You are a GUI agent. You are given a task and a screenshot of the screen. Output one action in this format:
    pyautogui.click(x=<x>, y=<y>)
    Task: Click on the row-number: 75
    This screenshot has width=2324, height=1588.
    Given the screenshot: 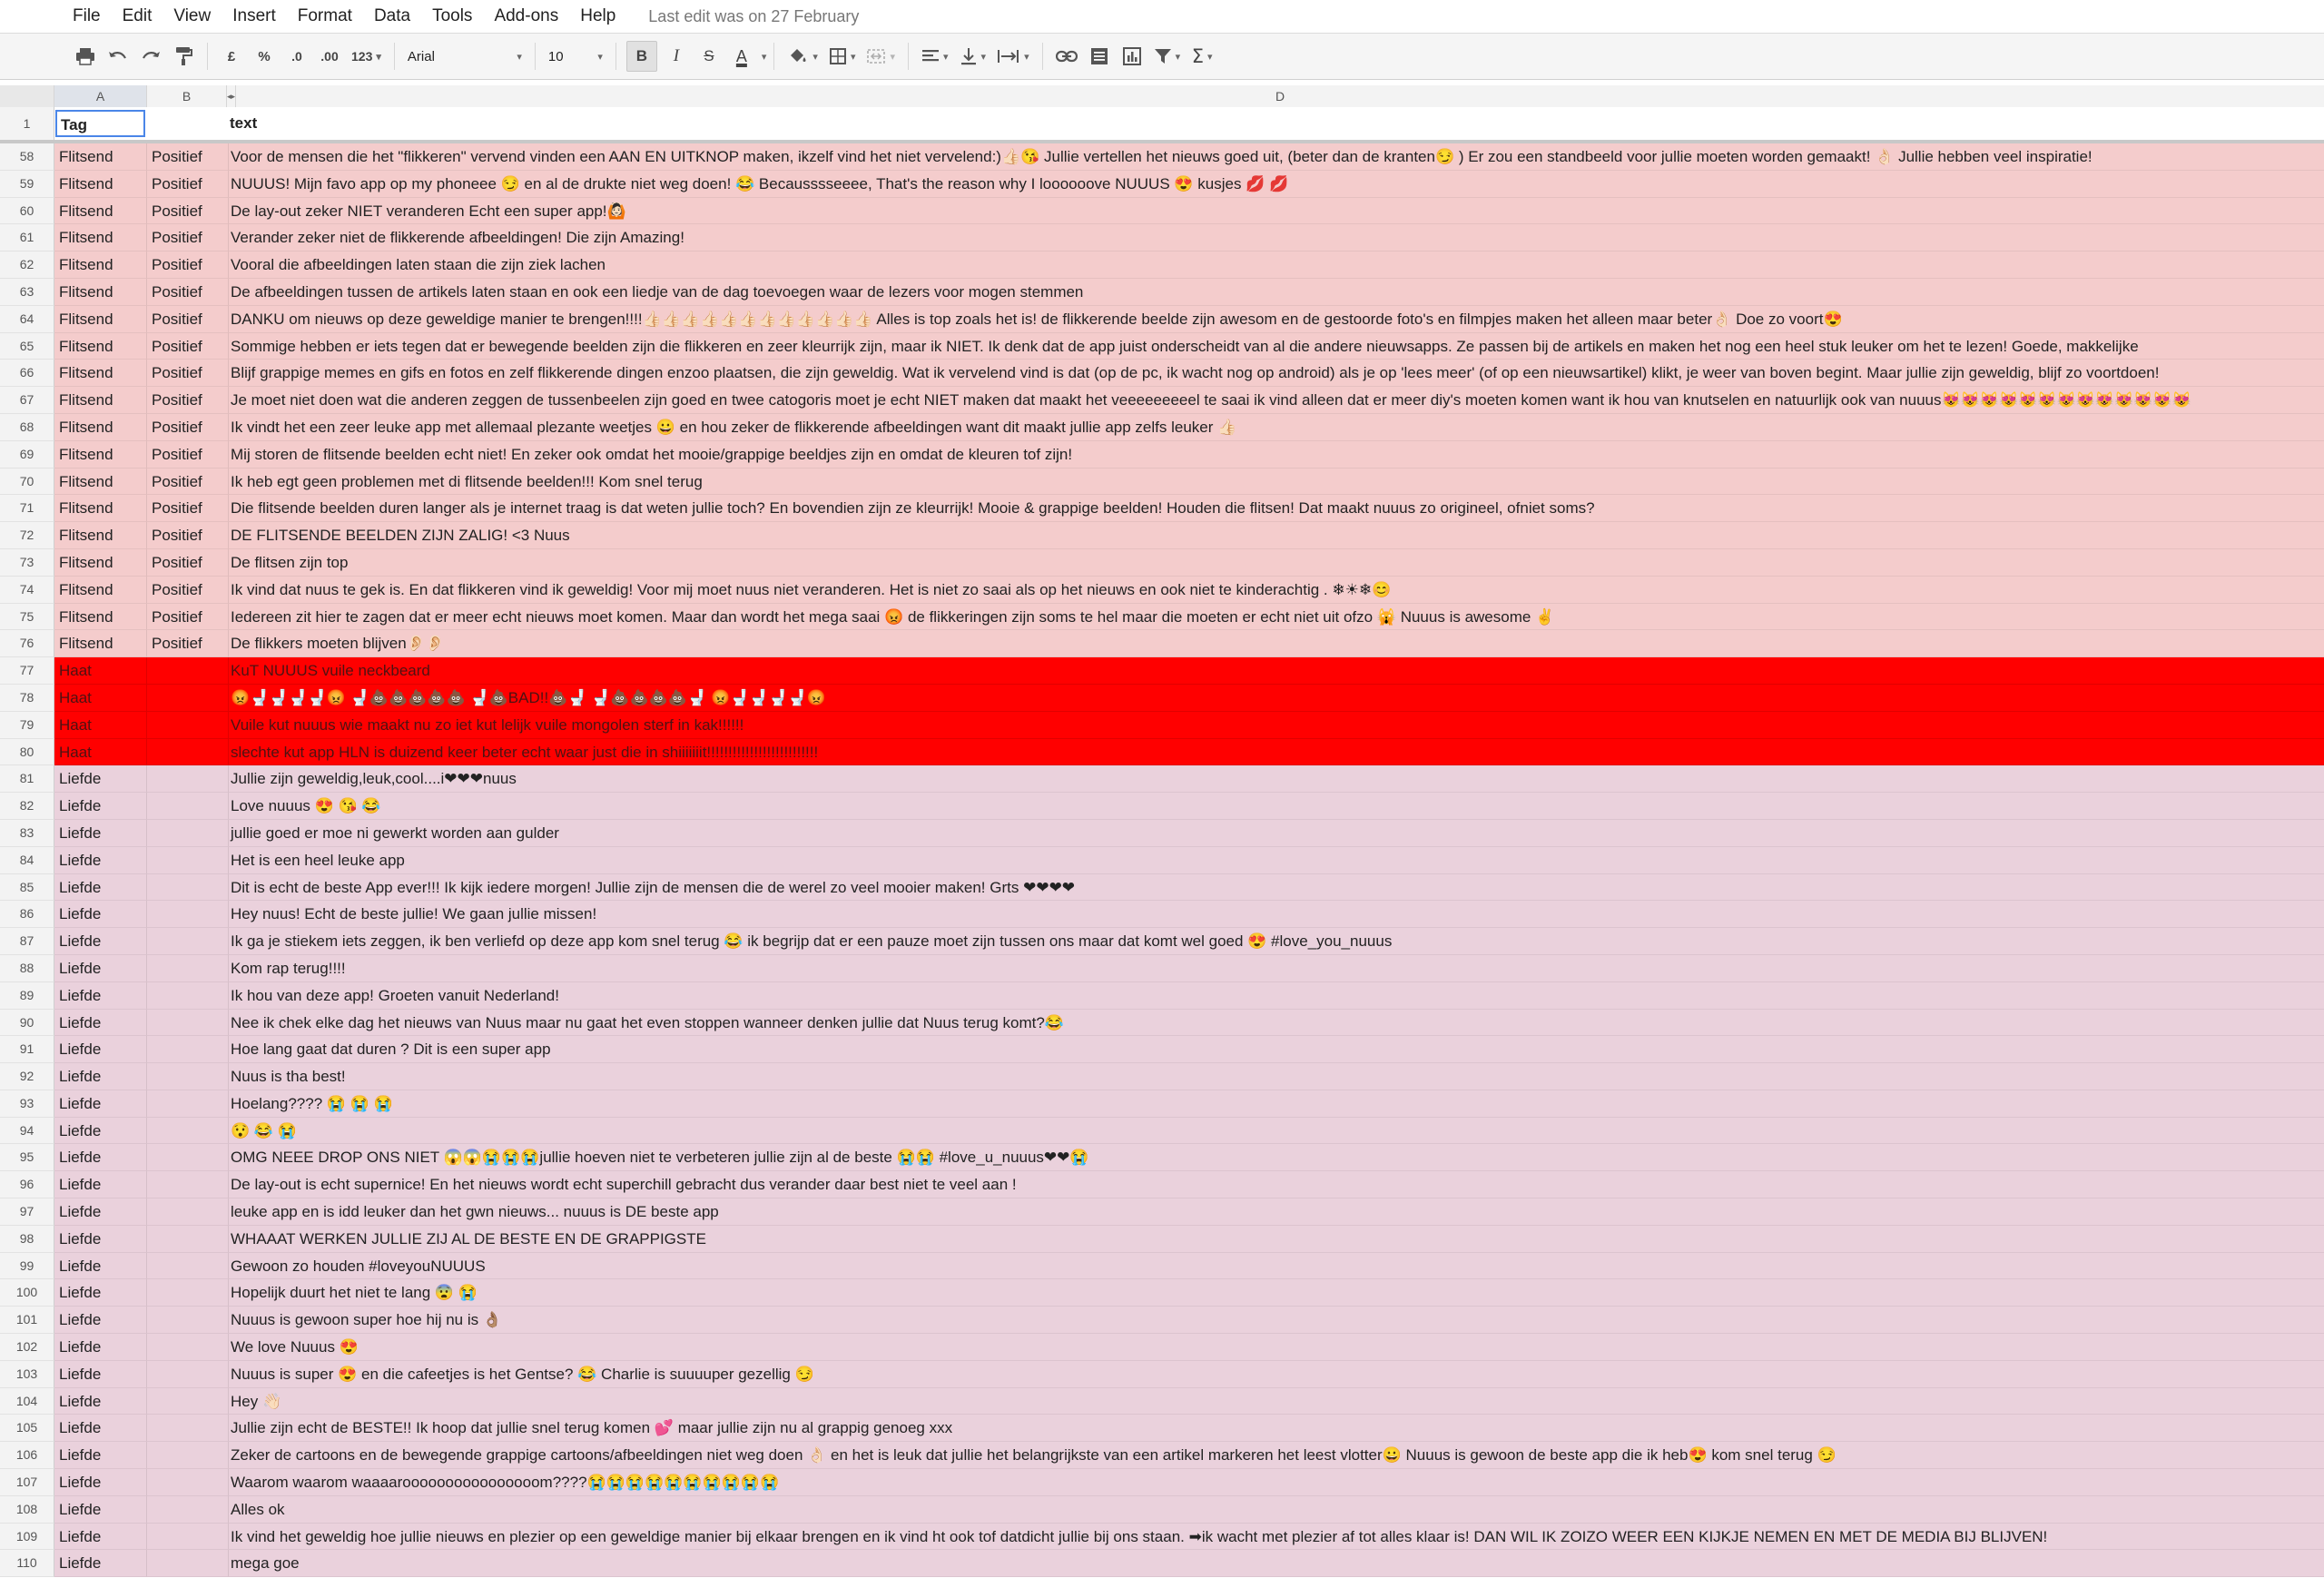 What is the action you would take?
    pyautogui.click(x=27, y=617)
    